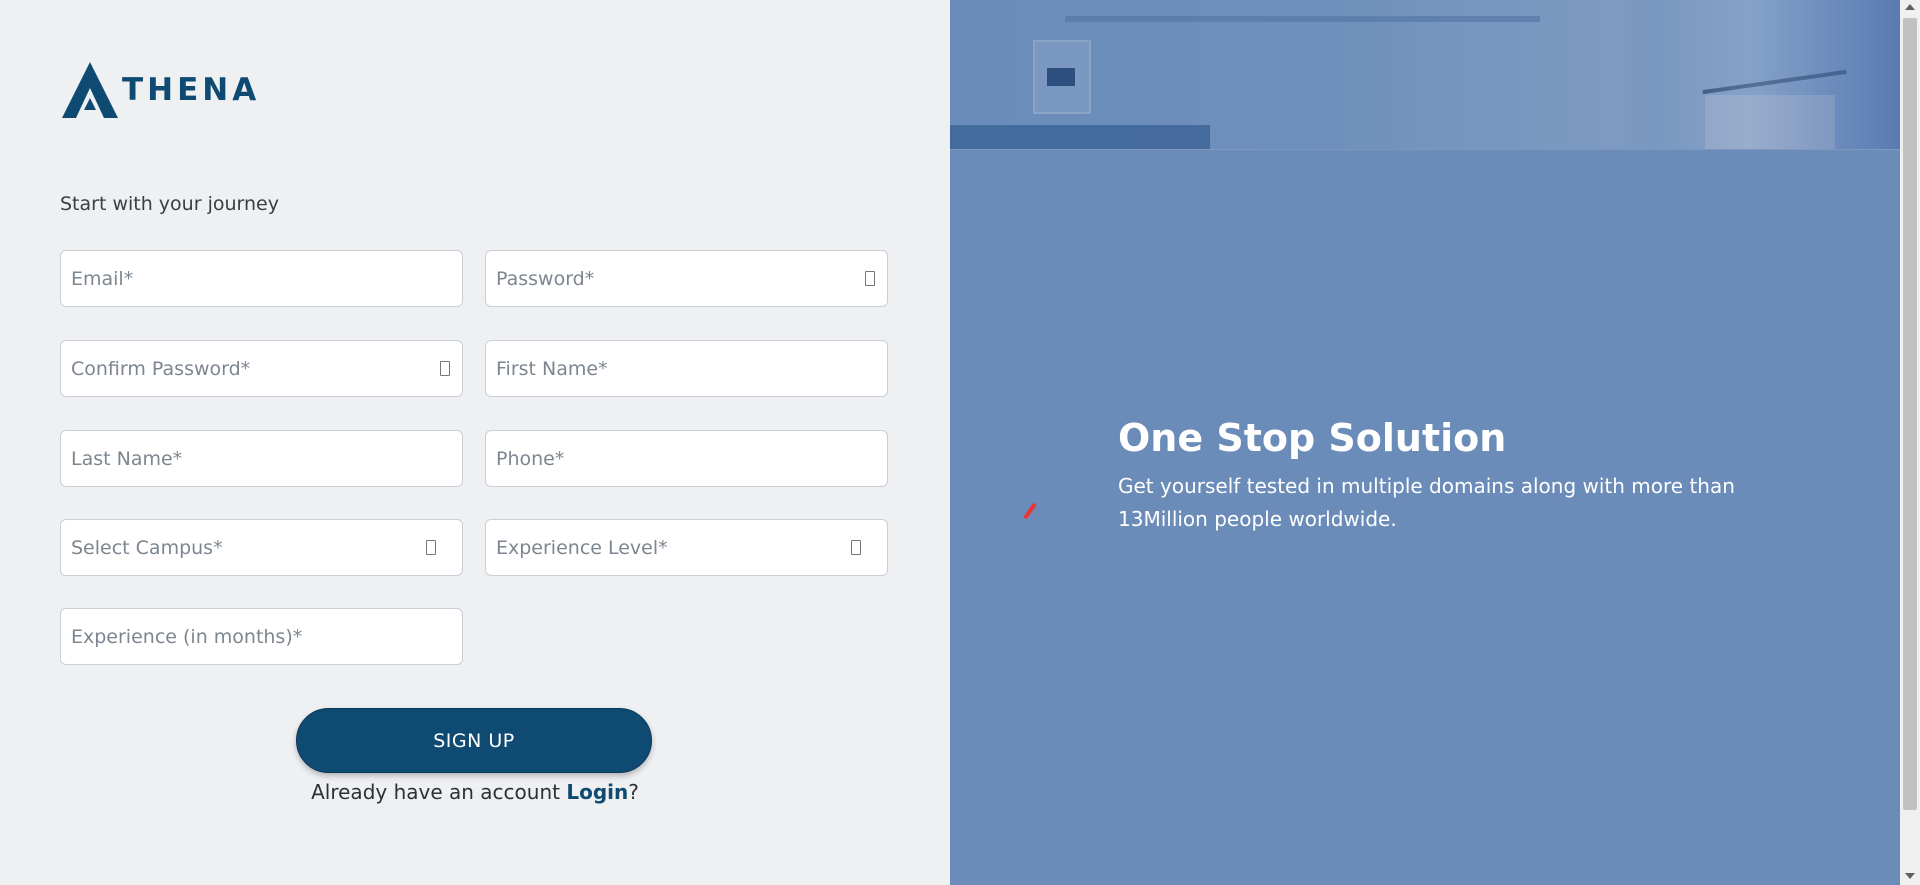 The image size is (1920, 885). What do you see at coordinates (552, 368) in the screenshot?
I see `first-name-placeholder: First Name*` at bounding box center [552, 368].